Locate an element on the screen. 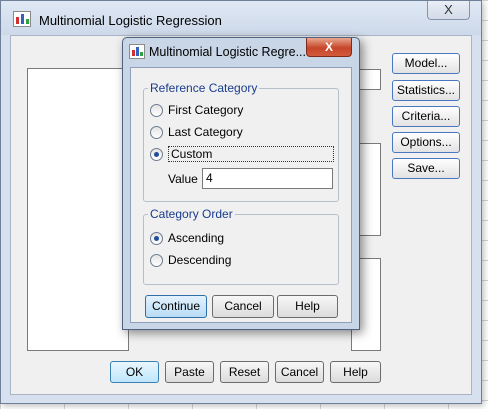 The height and width of the screenshot is (409, 488). category-order-group: Category Order Ascending Descending is located at coordinates (241, 246).